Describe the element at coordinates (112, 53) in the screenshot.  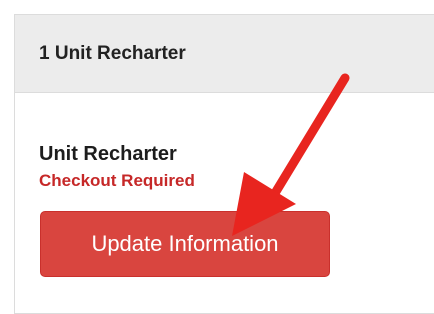
I see `panel-title: 1 Unit Recharter` at that location.